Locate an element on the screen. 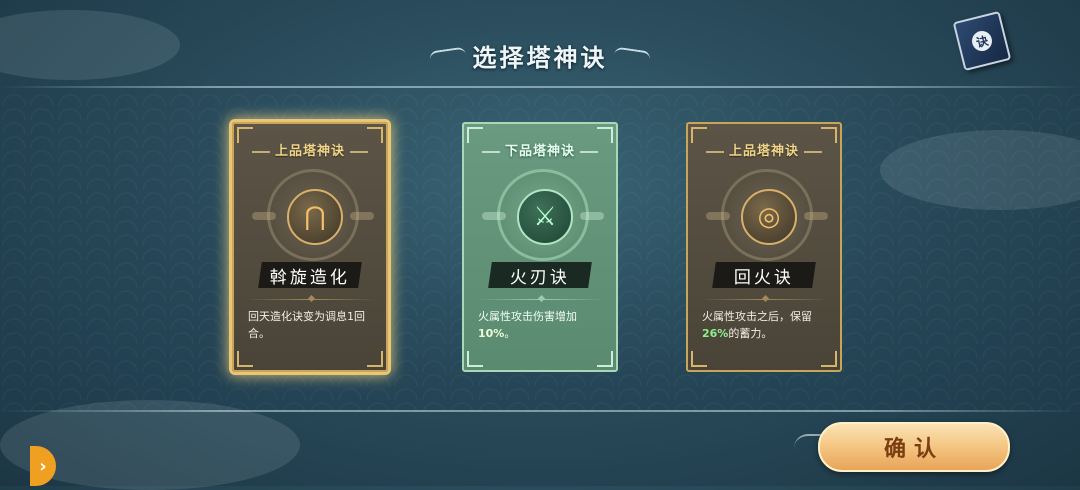  page-title-banner: 选择塔神诀 is located at coordinates (540, 55).